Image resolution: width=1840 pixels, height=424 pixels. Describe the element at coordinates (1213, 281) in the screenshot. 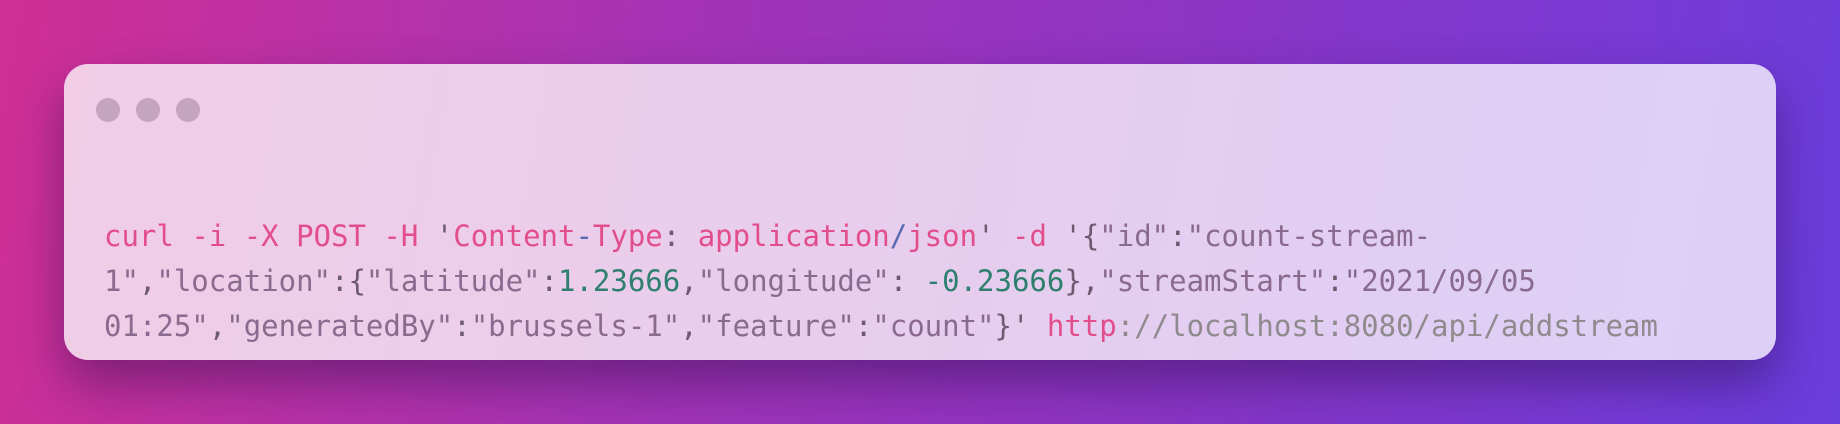

I see `token: "streamStart"` at that location.